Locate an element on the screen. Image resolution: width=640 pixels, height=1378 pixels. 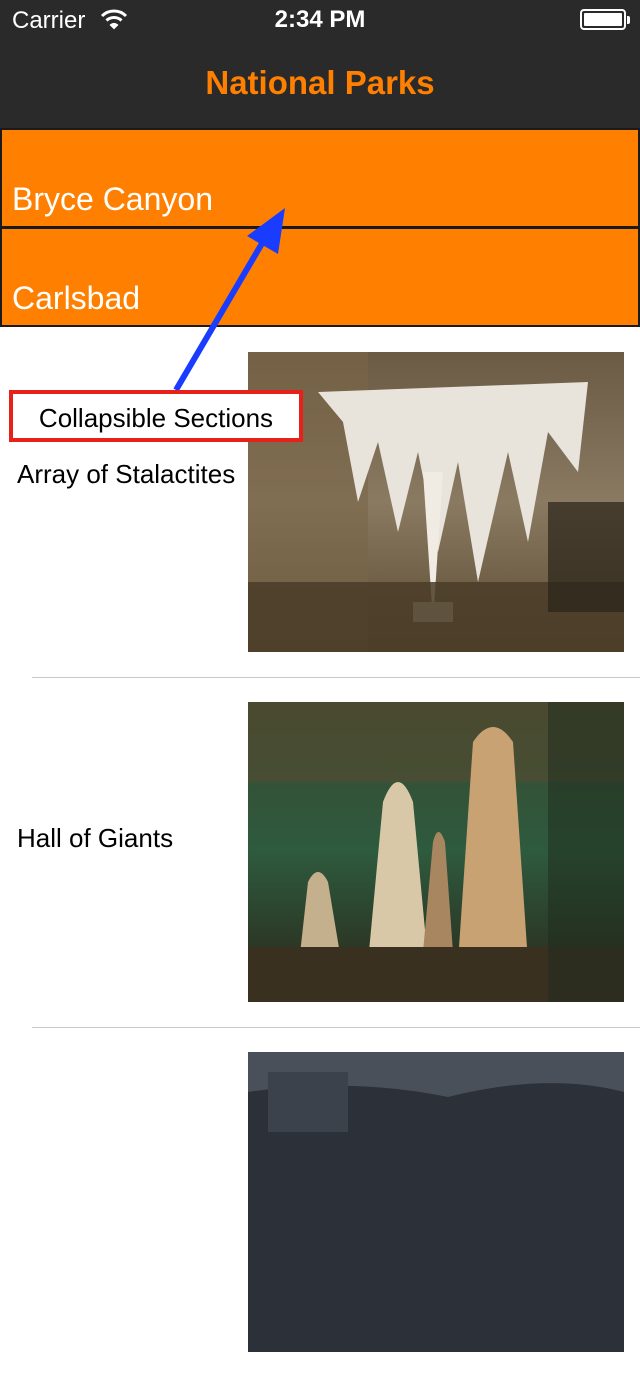
row-title: Array of Stalactites is located at coordinates (126, 474).